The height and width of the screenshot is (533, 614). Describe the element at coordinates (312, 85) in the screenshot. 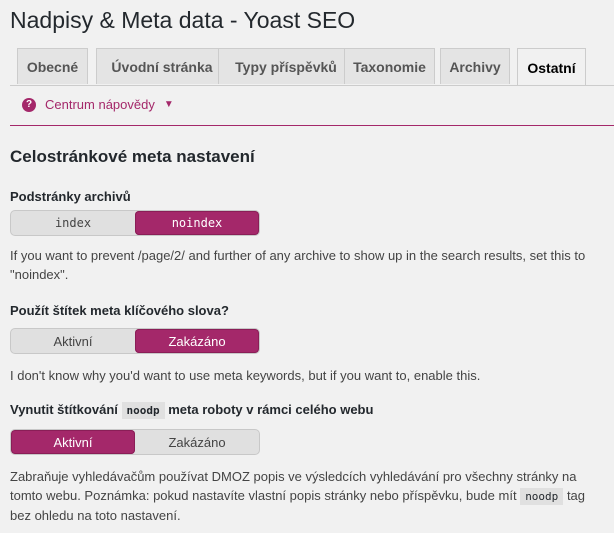

I see `tab-divider` at that location.